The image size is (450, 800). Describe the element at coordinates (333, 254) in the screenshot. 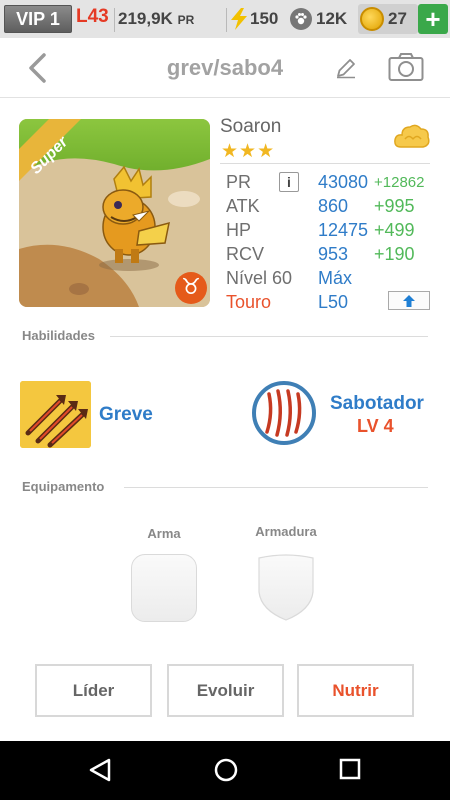

I see `stat-value: 953` at that location.